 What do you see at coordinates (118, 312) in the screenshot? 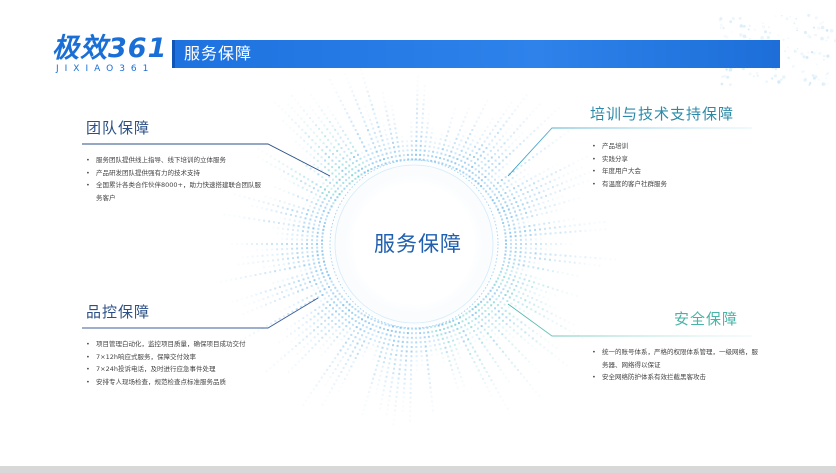
I see `quality-section-title: 品控保障` at bounding box center [118, 312].